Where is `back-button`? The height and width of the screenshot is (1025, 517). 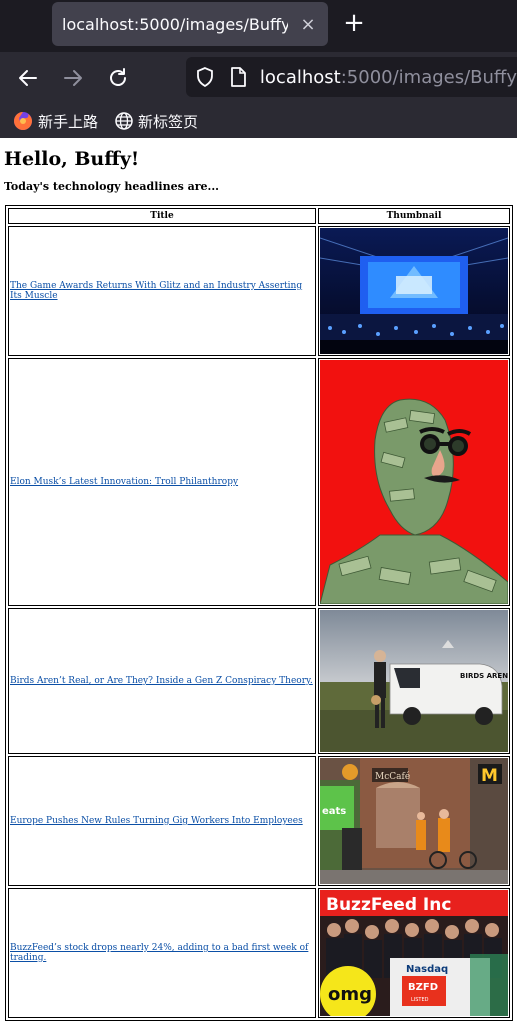
back-button is located at coordinates (28, 78).